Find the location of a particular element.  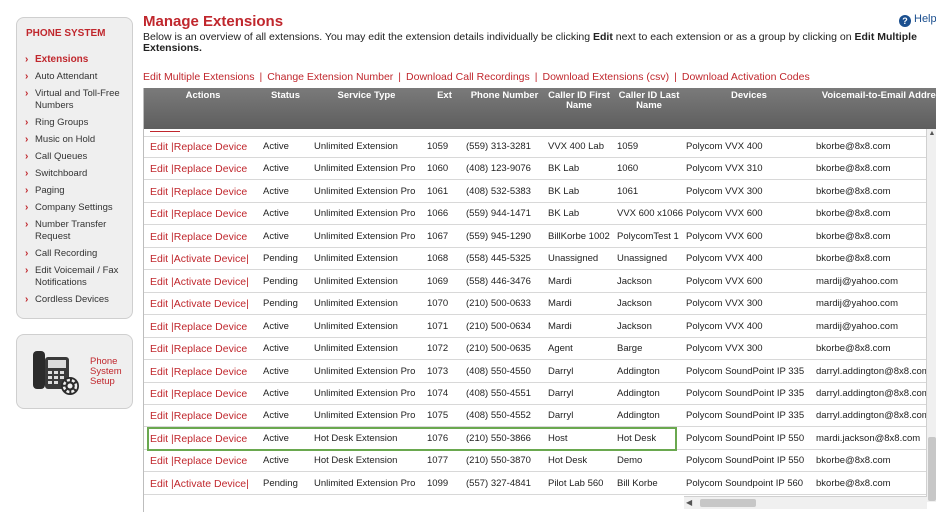

table-cell: (210) 500-0633 is located at coordinates (498, 304).